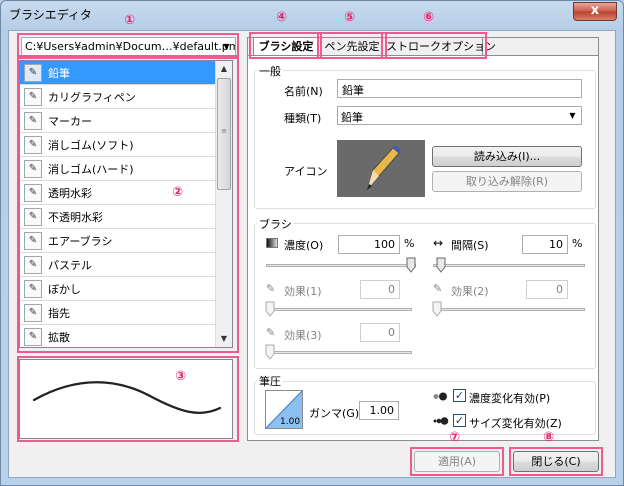 Image resolution: width=624 pixels, height=486 pixels. Describe the element at coordinates (547, 289) in the screenshot. I see `effect2-input: 0` at that location.